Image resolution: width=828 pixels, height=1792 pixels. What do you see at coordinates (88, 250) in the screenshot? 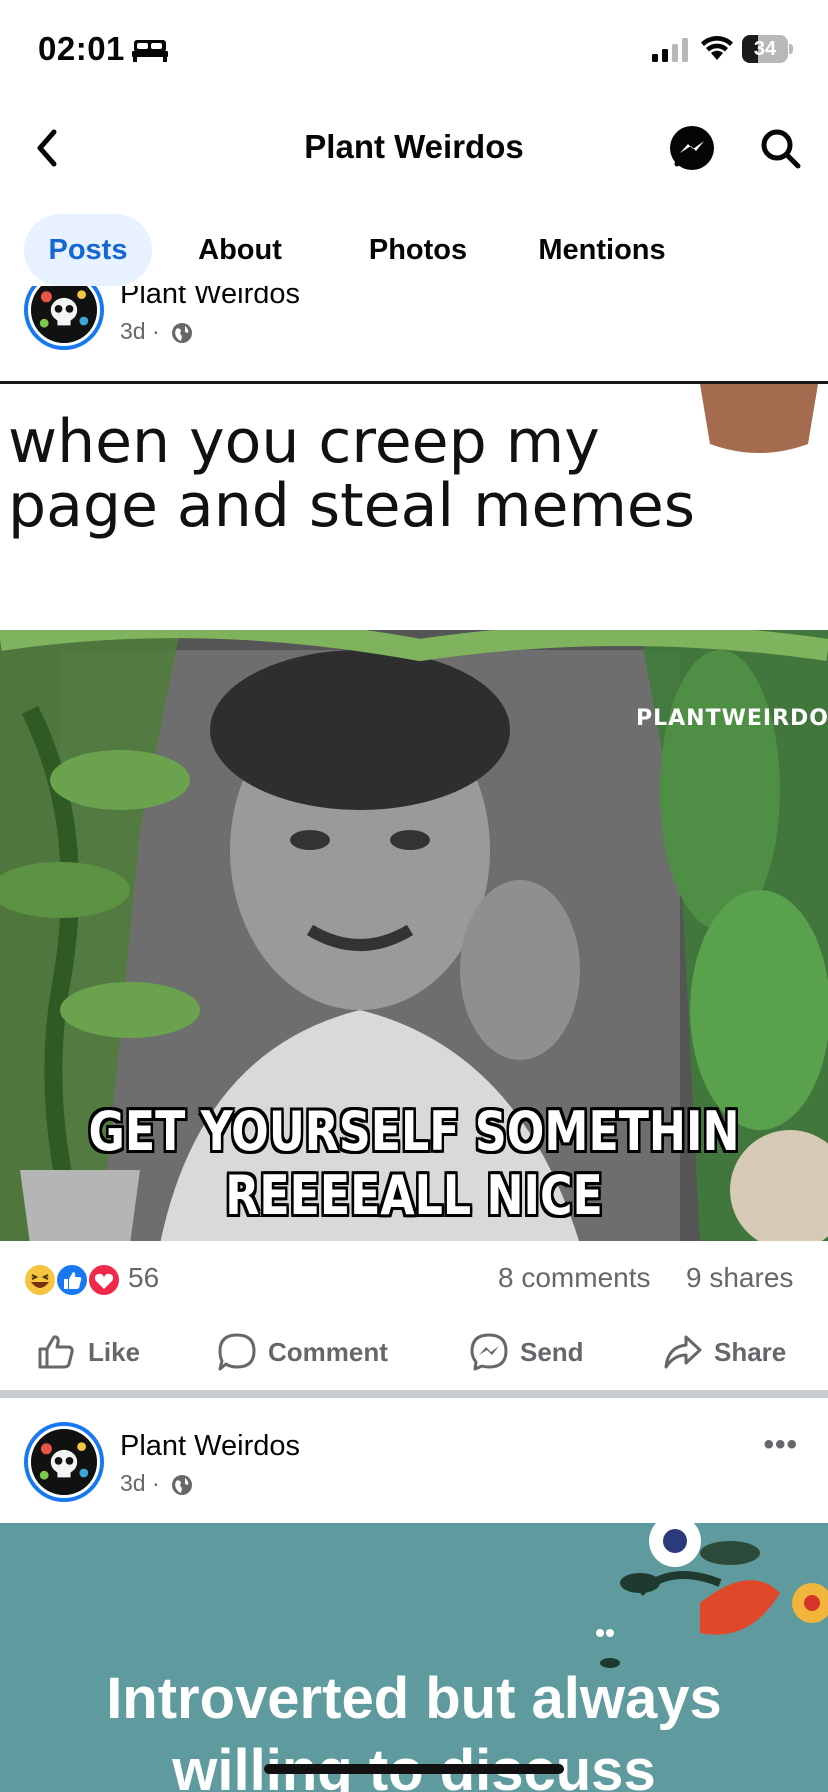
I see `tab-posts: Posts` at bounding box center [88, 250].